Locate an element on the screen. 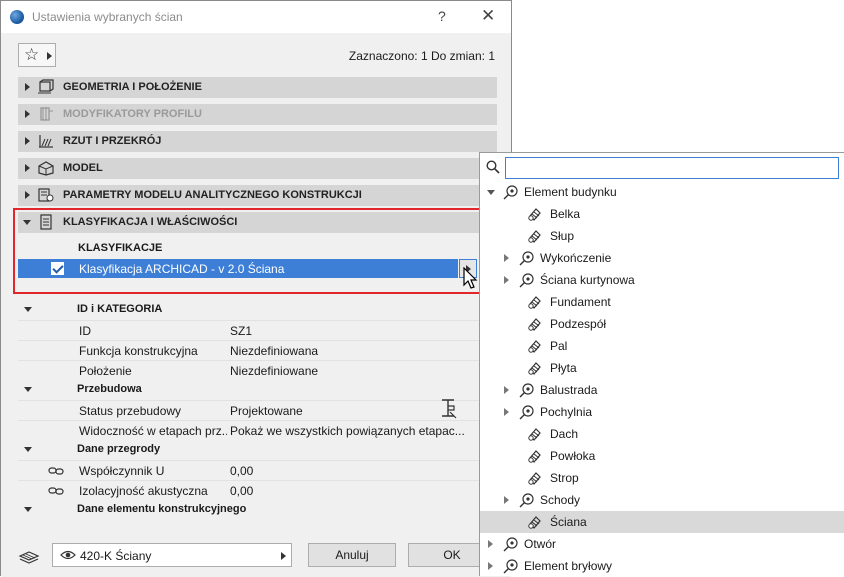  property-row: Położenie Niezdefiniowane is located at coordinates (257, 370).